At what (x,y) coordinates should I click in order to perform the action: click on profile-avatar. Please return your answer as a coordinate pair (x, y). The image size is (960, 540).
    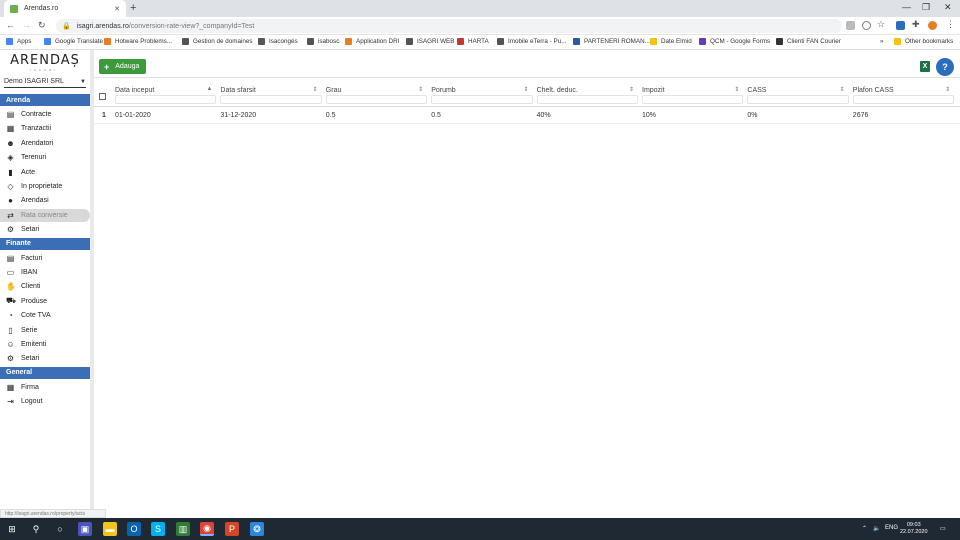
    Looking at the image, I should click on (932, 25).